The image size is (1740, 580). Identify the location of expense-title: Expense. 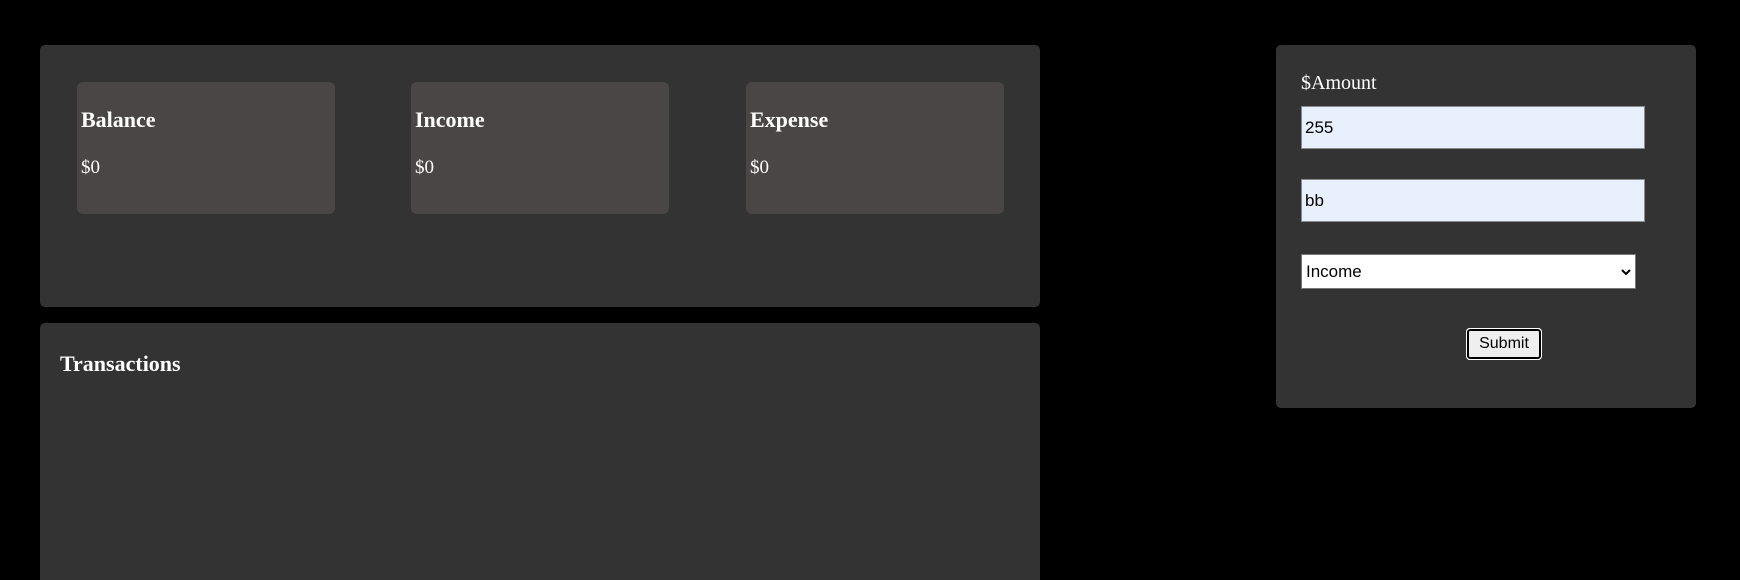
(789, 119).